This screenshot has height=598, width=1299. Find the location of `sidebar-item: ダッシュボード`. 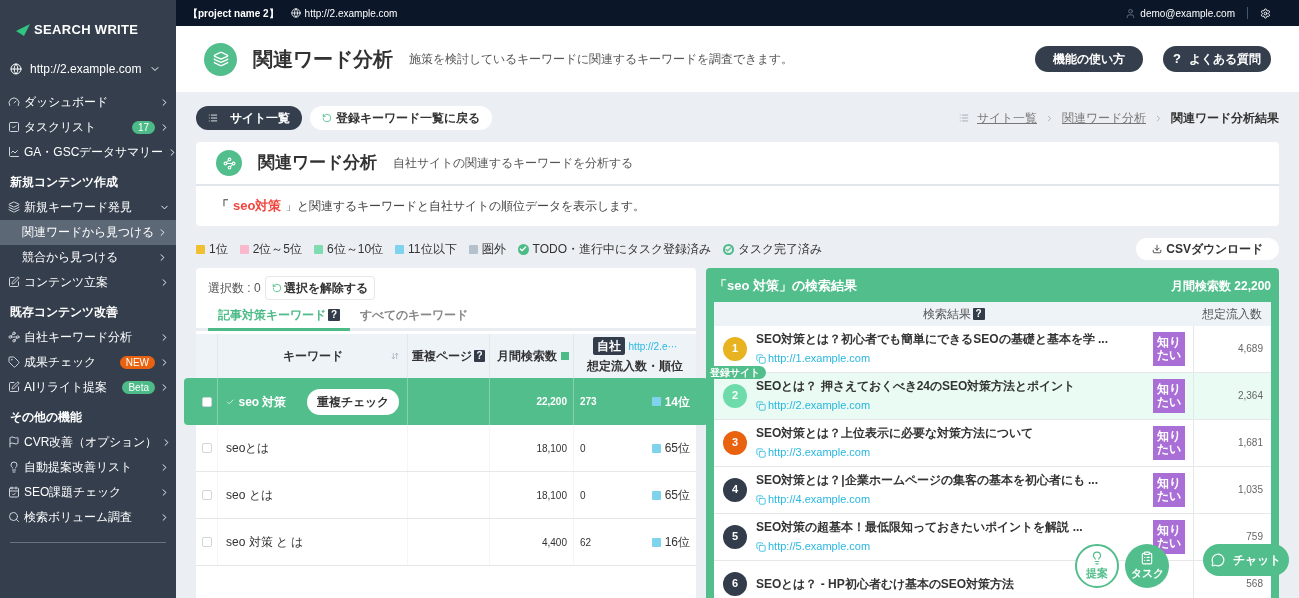

sidebar-item: ダッシュボード is located at coordinates (88, 102).